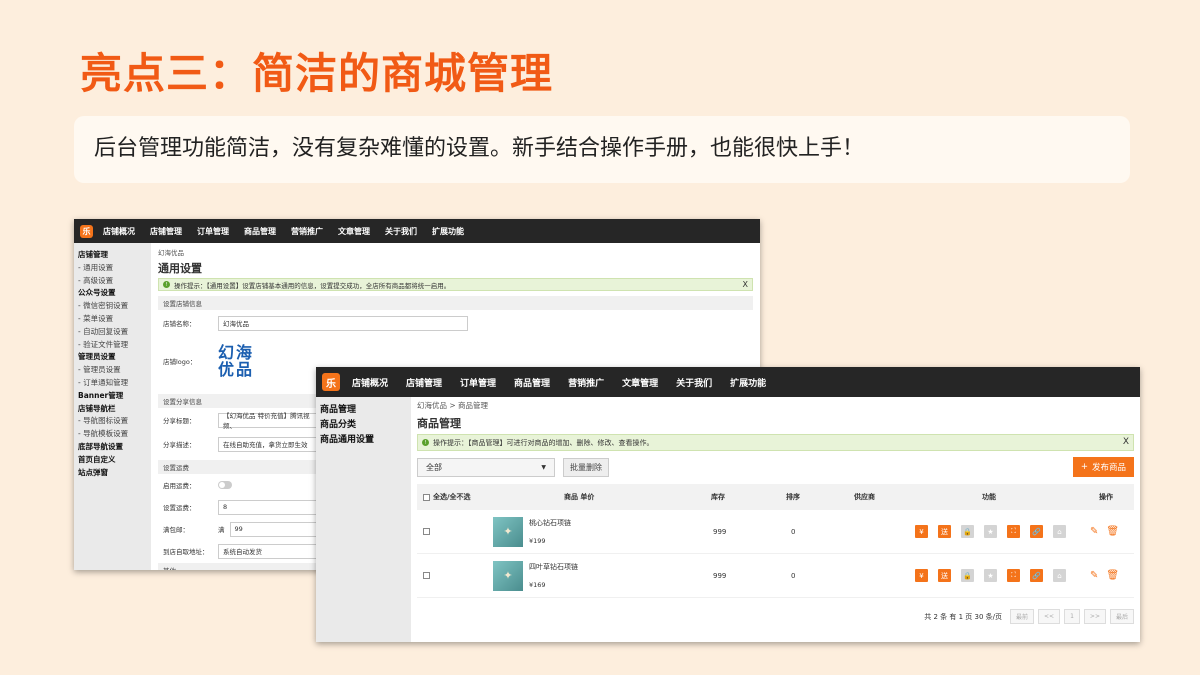  I want to click on field-label: 分享标题：, so click(179, 421).